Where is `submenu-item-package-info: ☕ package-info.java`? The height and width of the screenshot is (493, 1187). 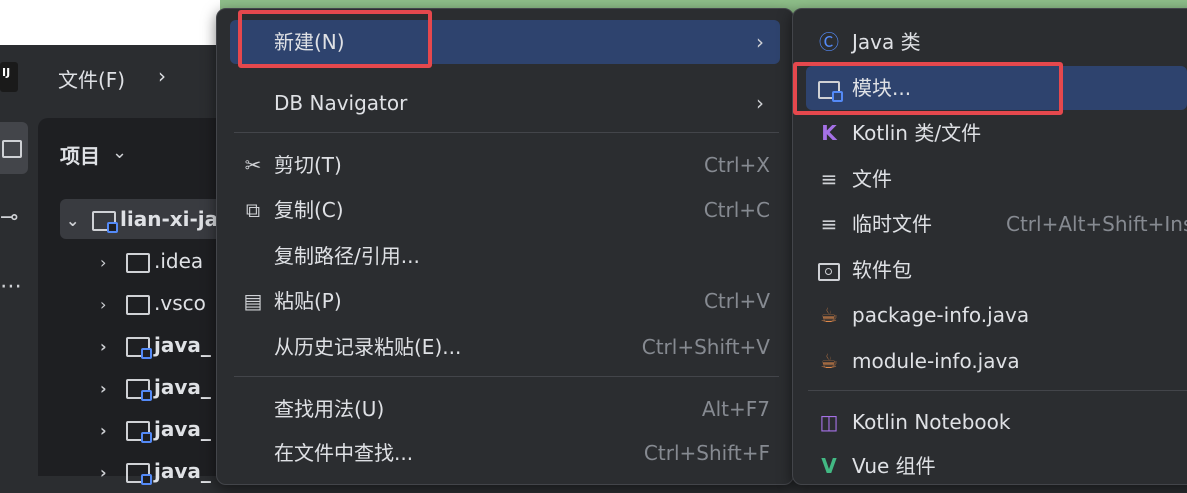 submenu-item-package-info: ☕ package-info.java is located at coordinates (996, 315).